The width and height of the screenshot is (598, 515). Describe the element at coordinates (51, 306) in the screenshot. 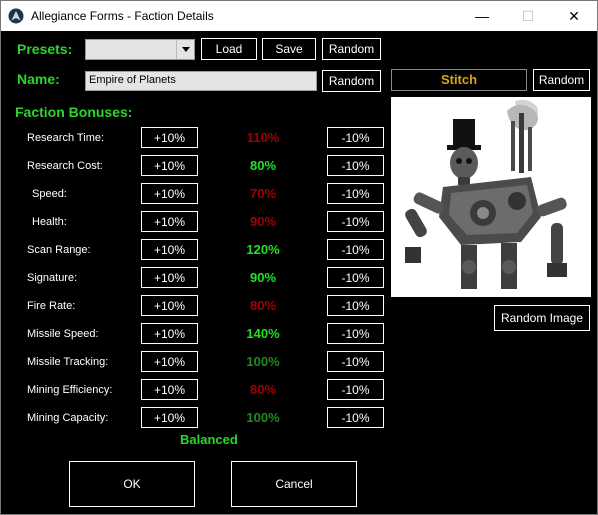

I see `bonus-label: Fire Rate:` at that location.